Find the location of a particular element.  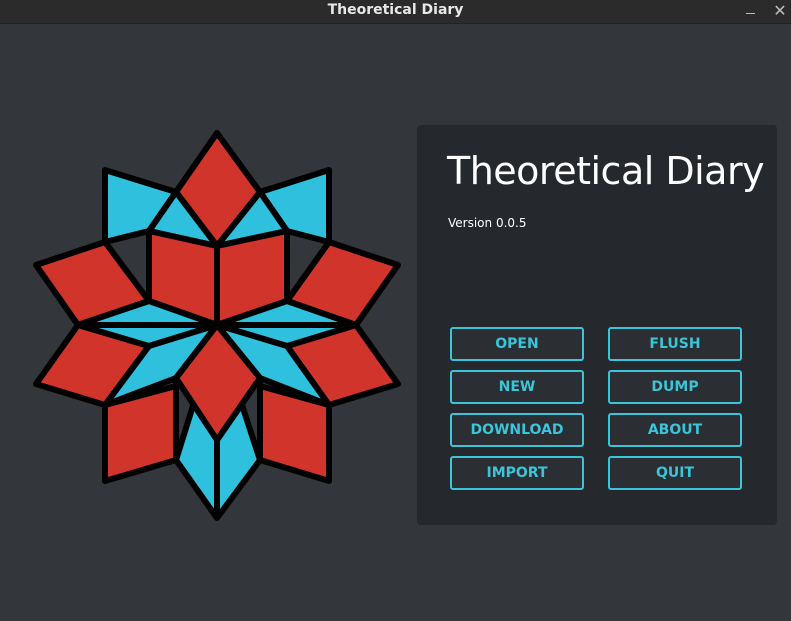

minimize-icon is located at coordinates (750, 13).